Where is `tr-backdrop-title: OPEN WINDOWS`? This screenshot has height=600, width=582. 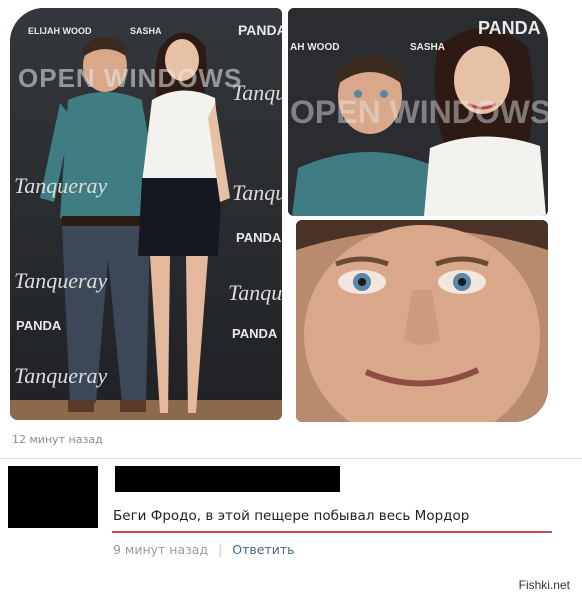 tr-backdrop-title: OPEN WINDOWS is located at coordinates (419, 112).